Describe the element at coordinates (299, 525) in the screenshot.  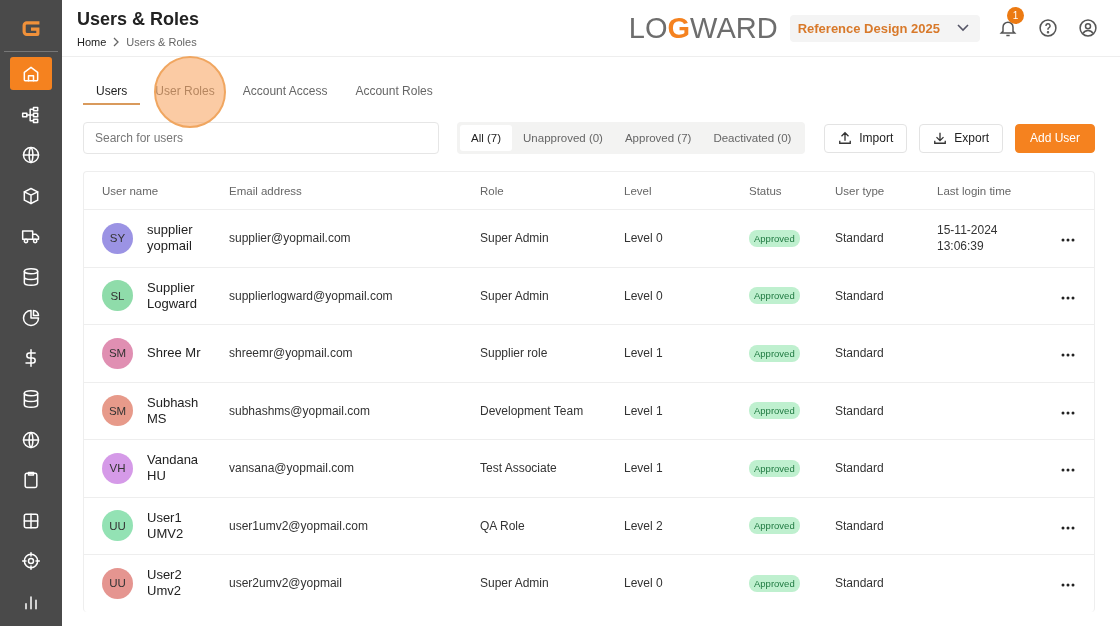
I see `email-cell-text: user1umv2@yopmail.com` at that location.